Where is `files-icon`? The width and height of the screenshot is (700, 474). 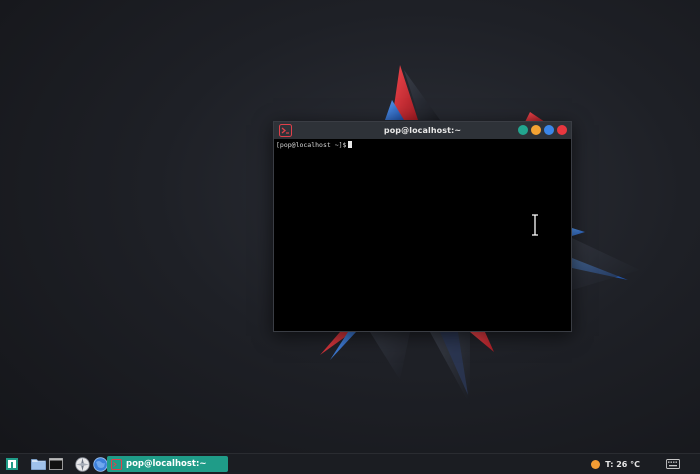
files-icon is located at coordinates (38, 464).